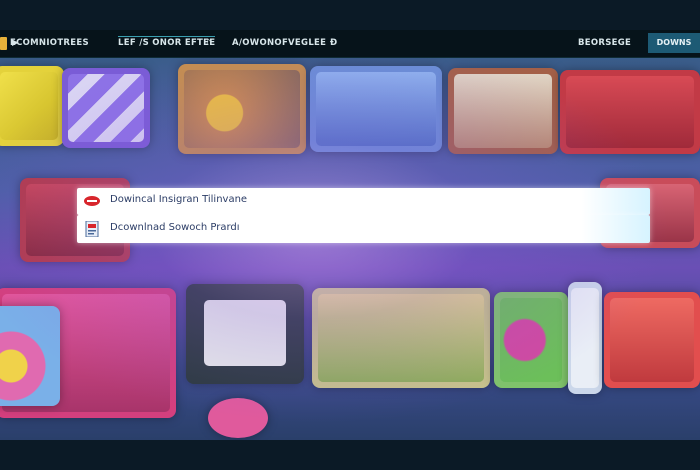 The height and width of the screenshot is (470, 700). I want to click on nav-item-2-suffix-icon: Ɖ, so click(334, 43).